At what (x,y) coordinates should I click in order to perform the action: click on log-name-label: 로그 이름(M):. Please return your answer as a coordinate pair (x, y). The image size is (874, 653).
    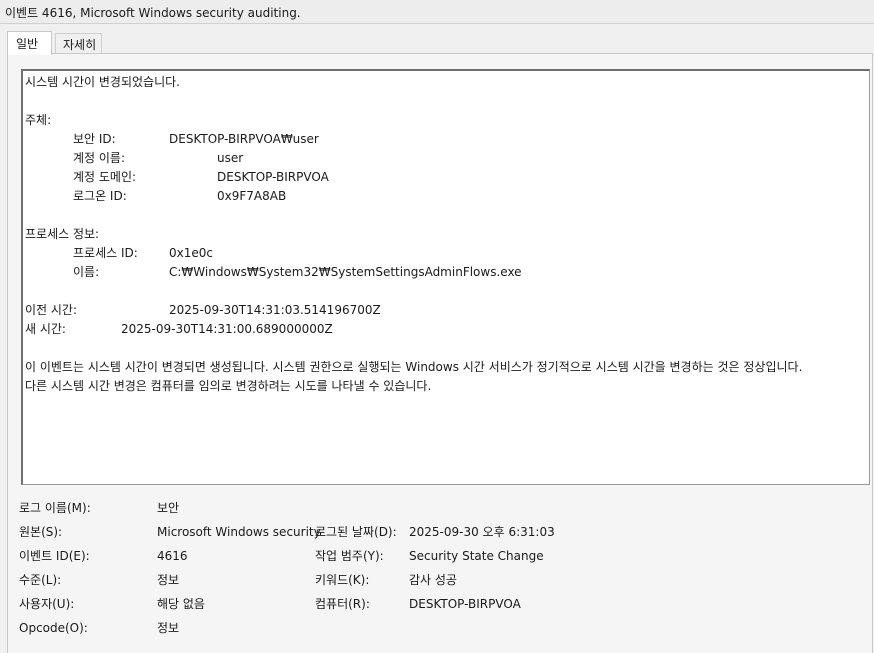
    Looking at the image, I should click on (55, 508).